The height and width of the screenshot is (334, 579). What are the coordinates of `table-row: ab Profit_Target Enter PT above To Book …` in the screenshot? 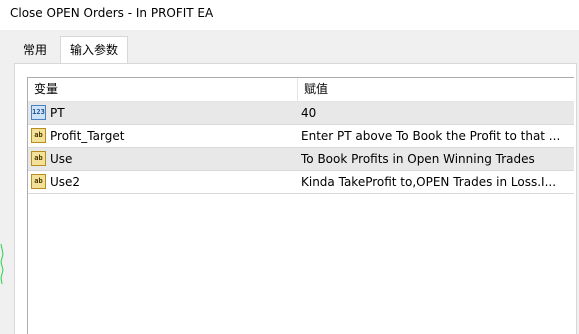 It's located at (301, 136).